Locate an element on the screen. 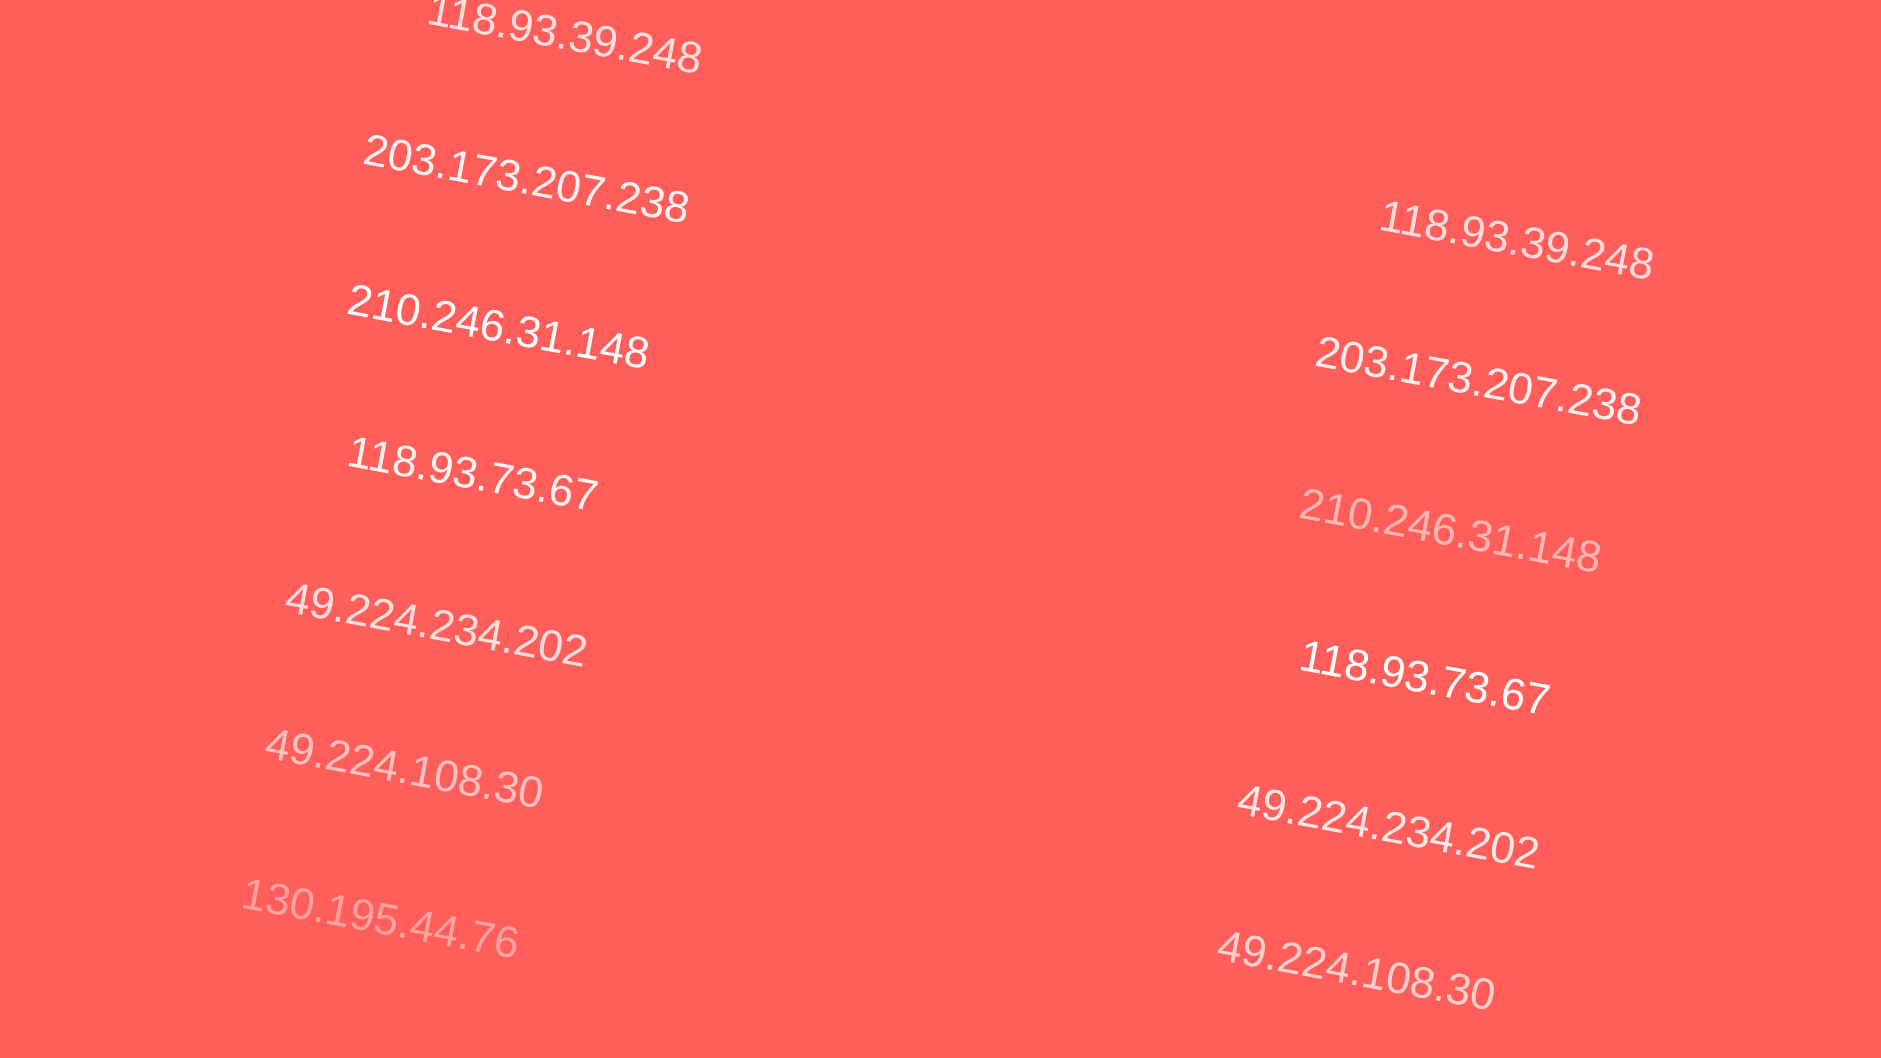  left-ip-1: 118.93.39.248 is located at coordinates (565, 42).